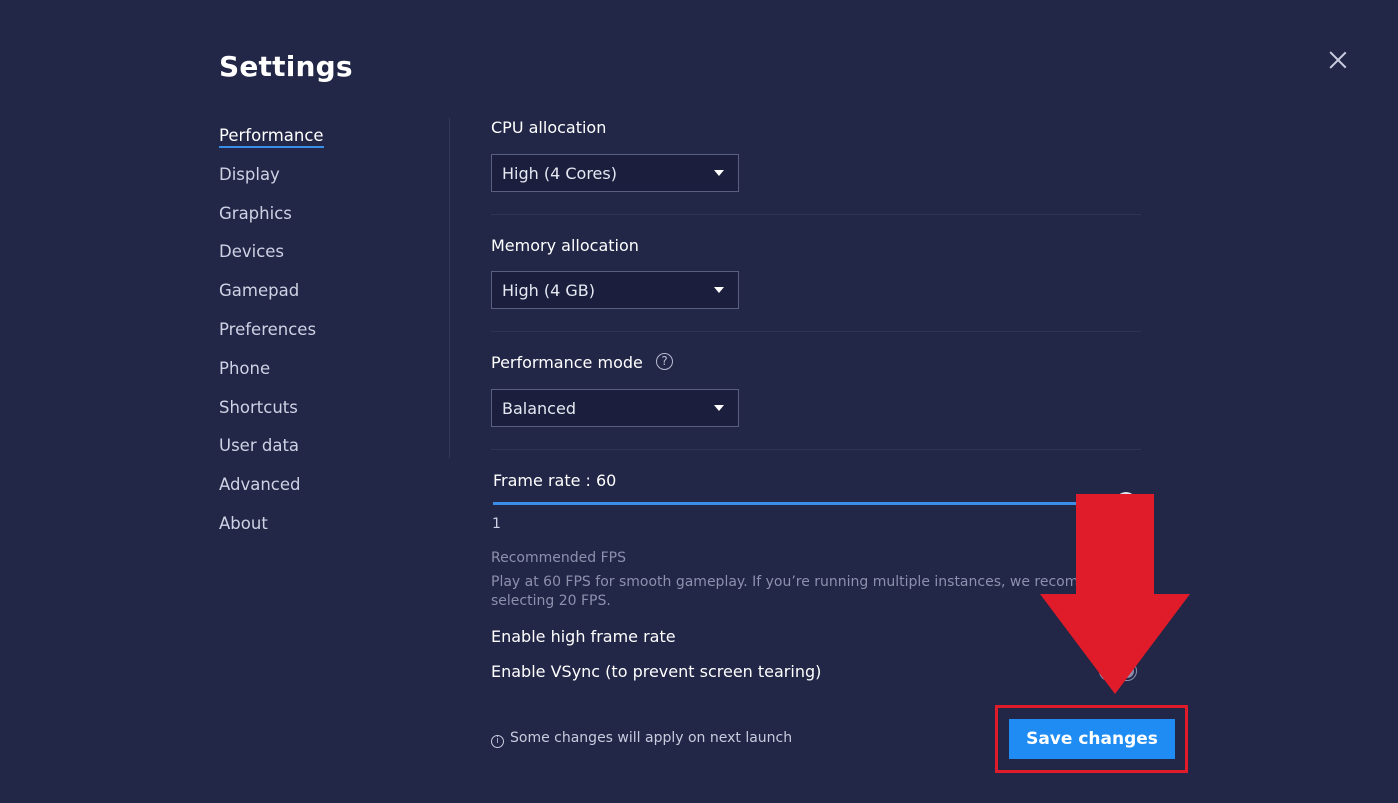  What do you see at coordinates (567, 362) in the screenshot?
I see `performance-mode-label: Performance mode` at bounding box center [567, 362].